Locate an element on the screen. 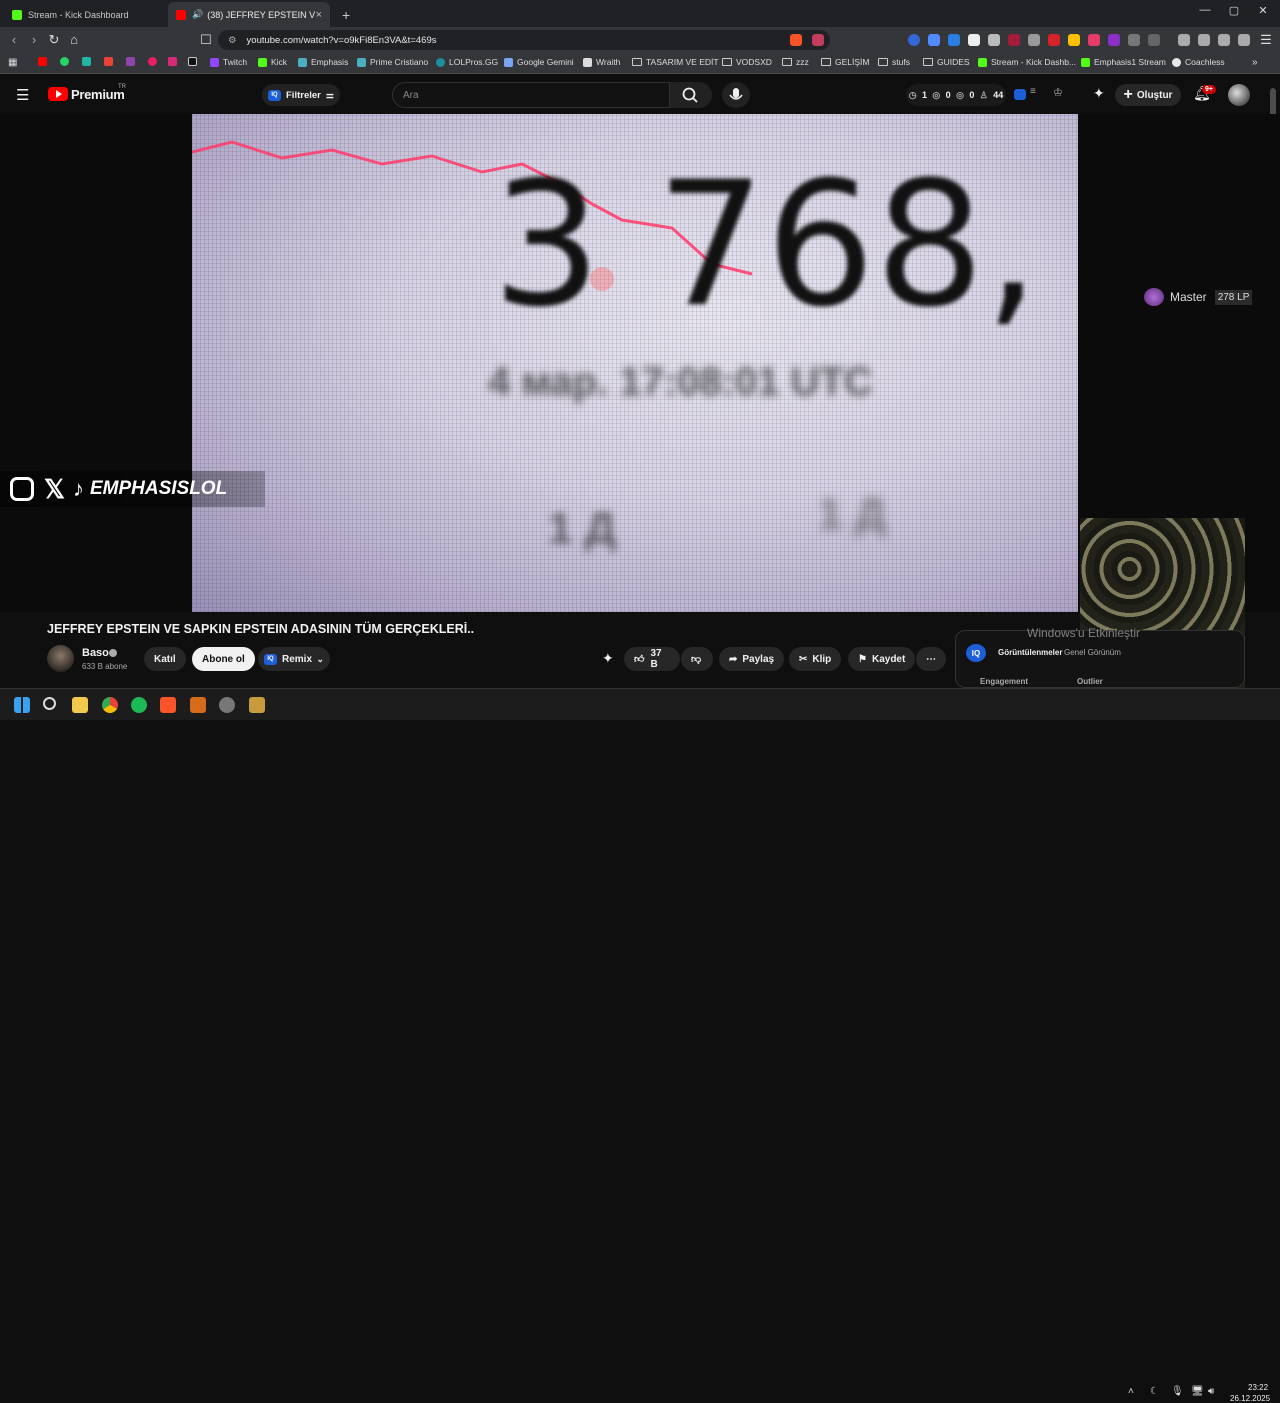  leo-ai-icon is located at coordinates (1224, 40).